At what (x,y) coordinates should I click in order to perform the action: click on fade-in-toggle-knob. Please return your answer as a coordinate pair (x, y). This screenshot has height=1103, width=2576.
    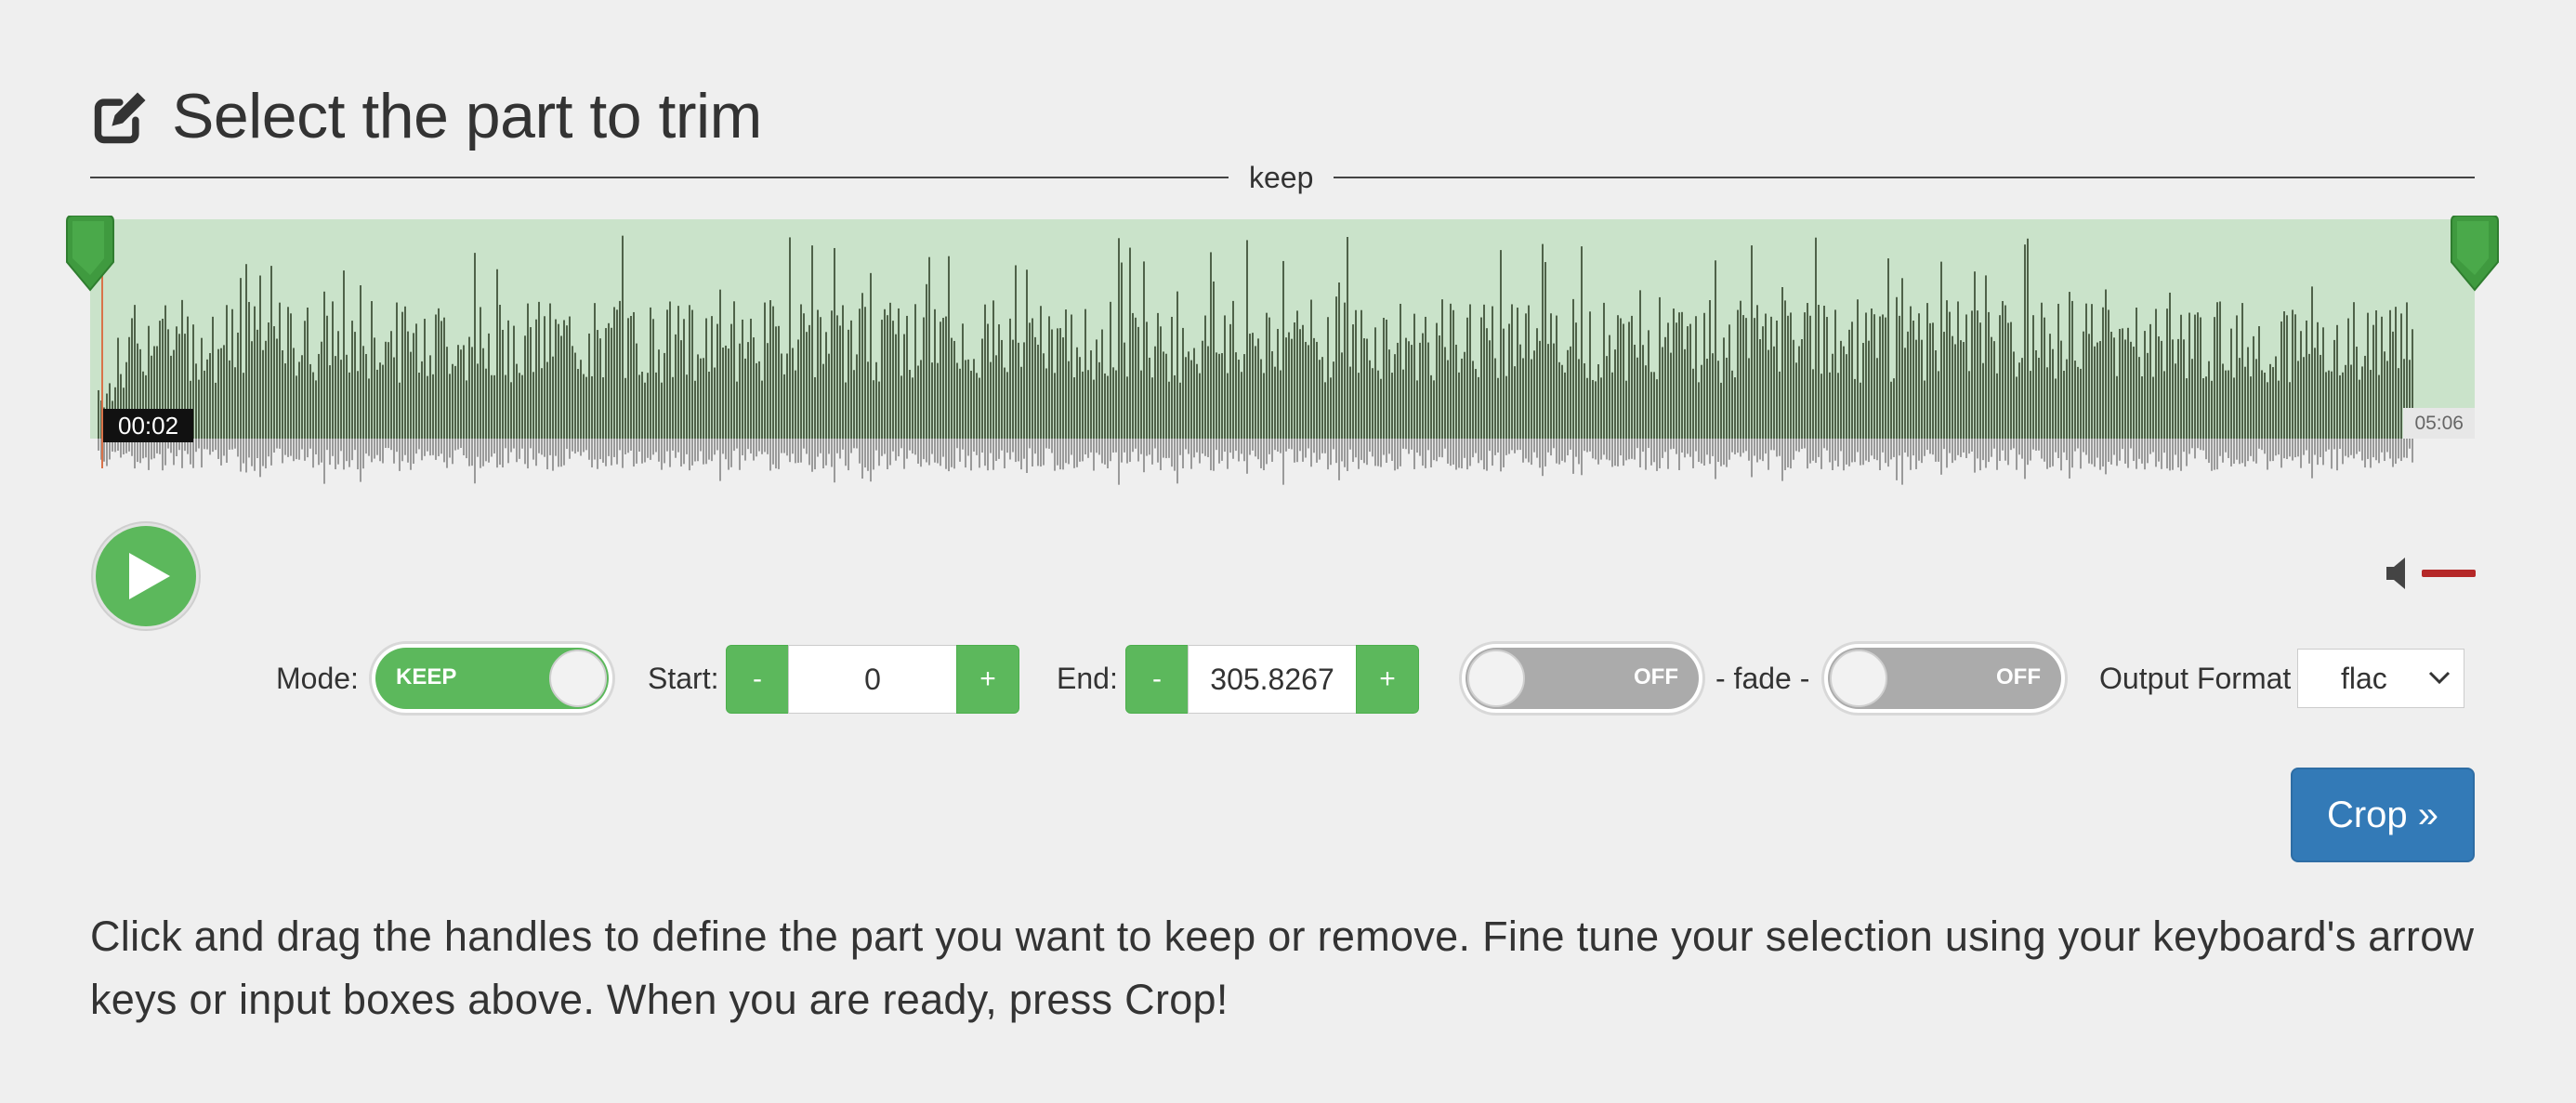
    Looking at the image, I should click on (1496, 678).